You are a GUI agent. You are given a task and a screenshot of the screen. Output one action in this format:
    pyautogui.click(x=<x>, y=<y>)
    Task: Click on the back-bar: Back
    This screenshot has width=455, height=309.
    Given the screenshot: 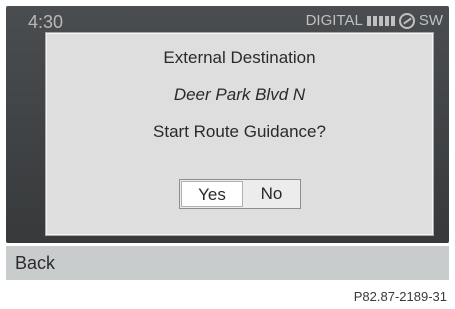 What is the action you would take?
    pyautogui.click(x=227, y=263)
    